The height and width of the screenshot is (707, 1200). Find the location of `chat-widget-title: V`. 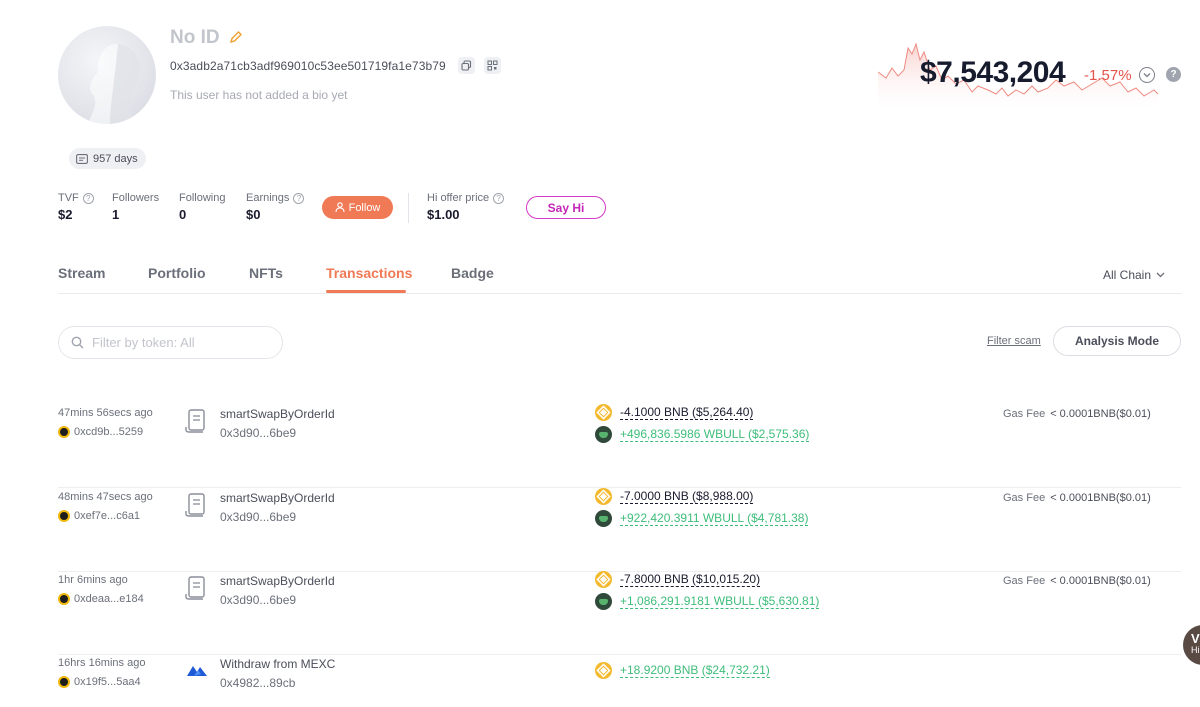

chat-widget-title: V is located at coordinates (1195, 638).